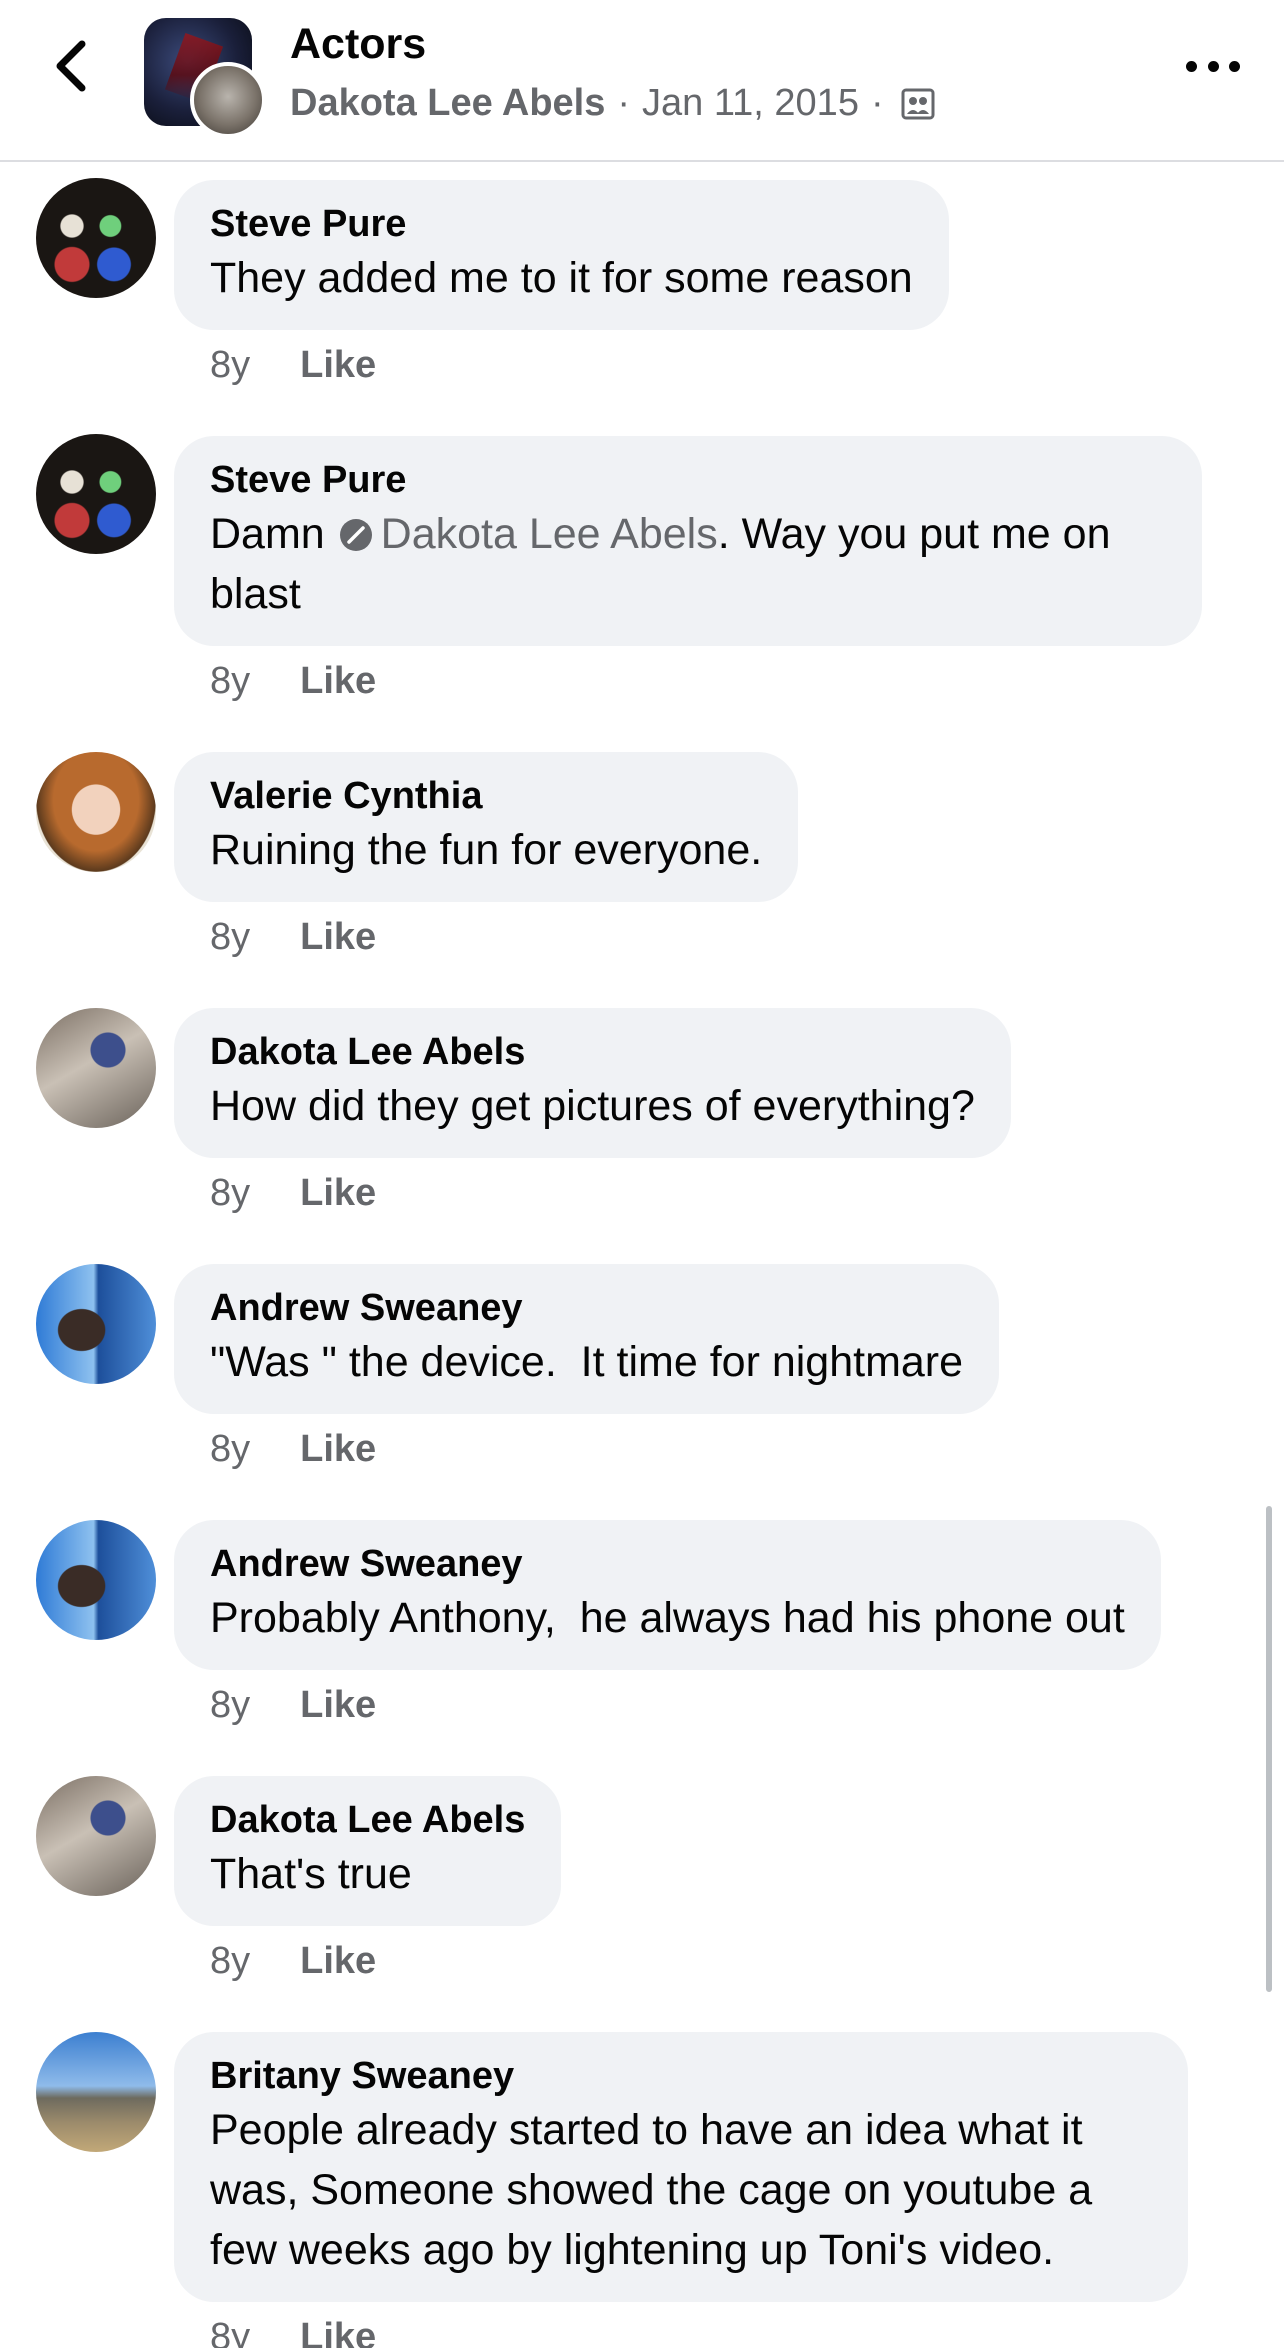 This screenshot has width=1284, height=2348. I want to click on group-name: Actors, so click(358, 44).